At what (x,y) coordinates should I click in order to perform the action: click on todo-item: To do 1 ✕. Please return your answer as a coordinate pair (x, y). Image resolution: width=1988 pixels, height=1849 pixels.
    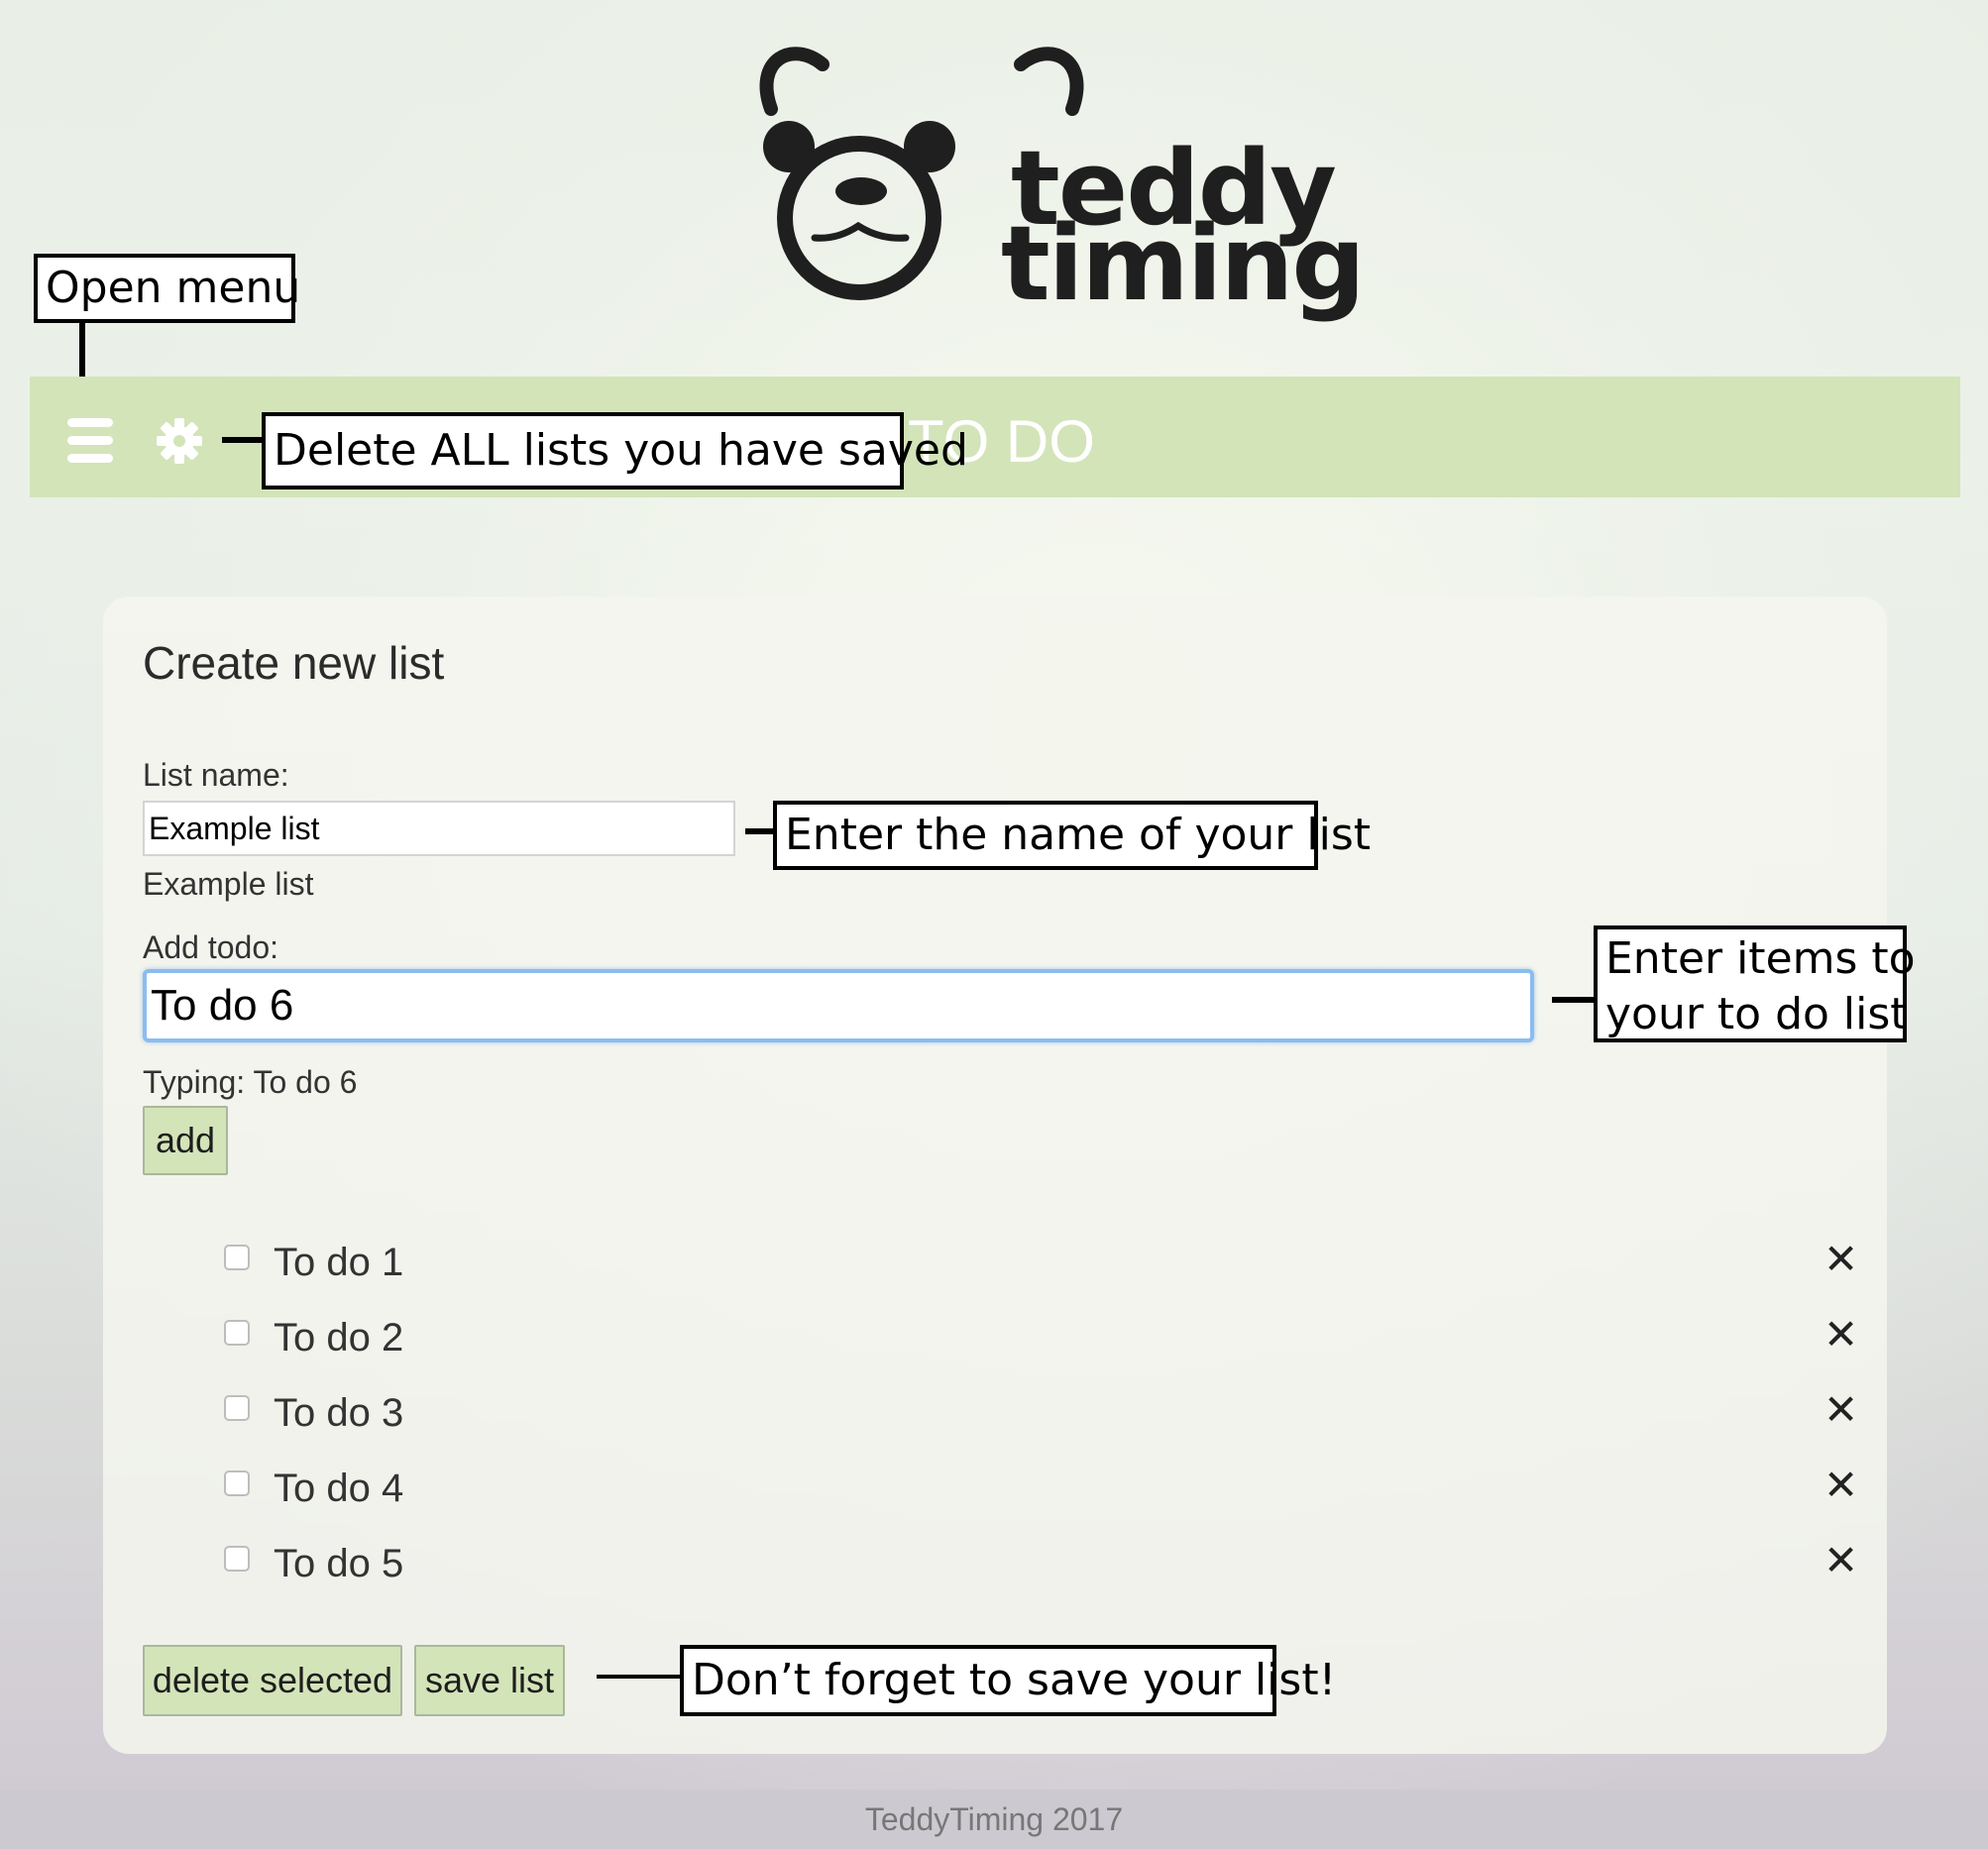
    Looking at the image, I should click on (1041, 1267).